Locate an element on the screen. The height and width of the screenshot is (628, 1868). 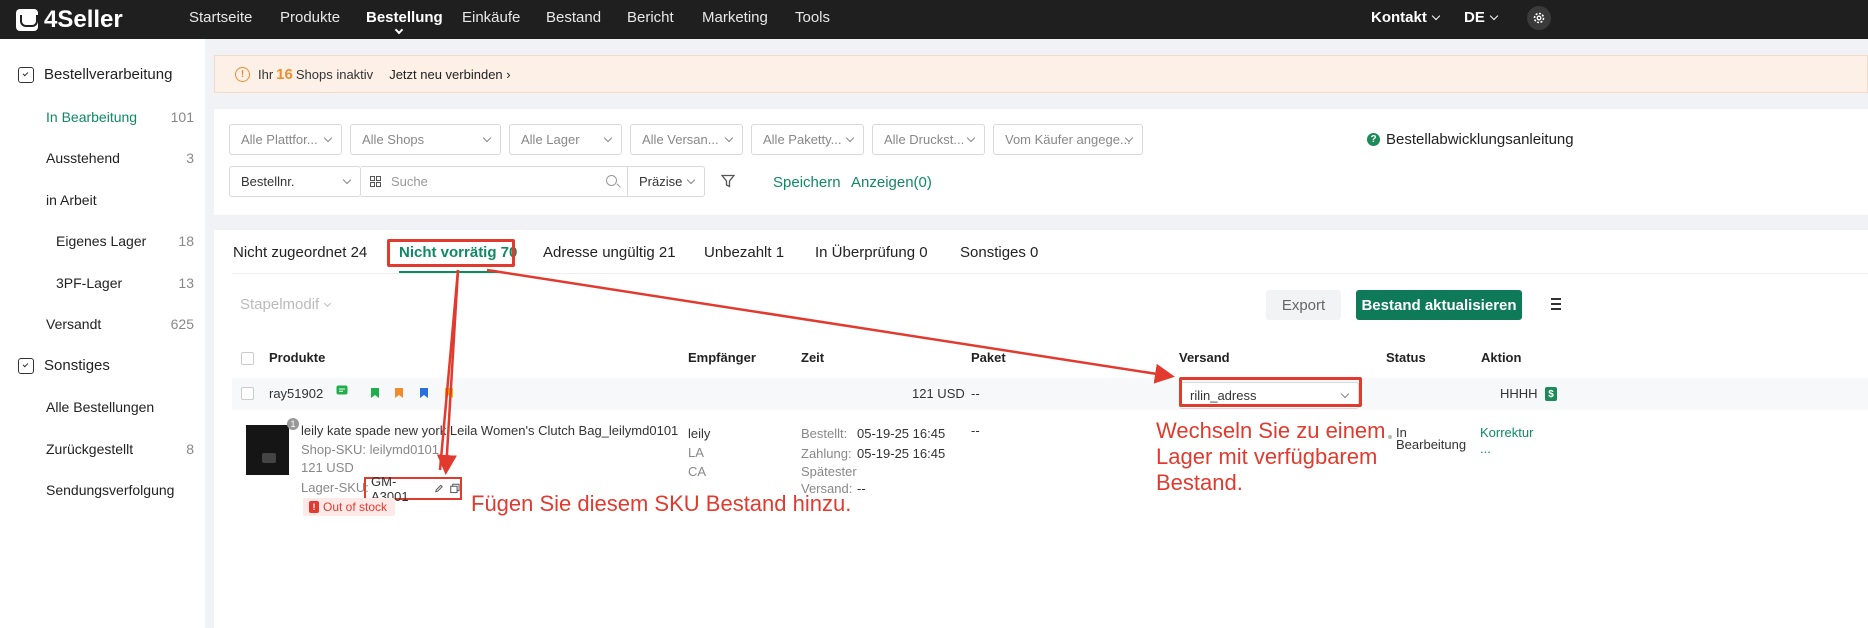
order-id: ray51902 is located at coordinates (296, 393).